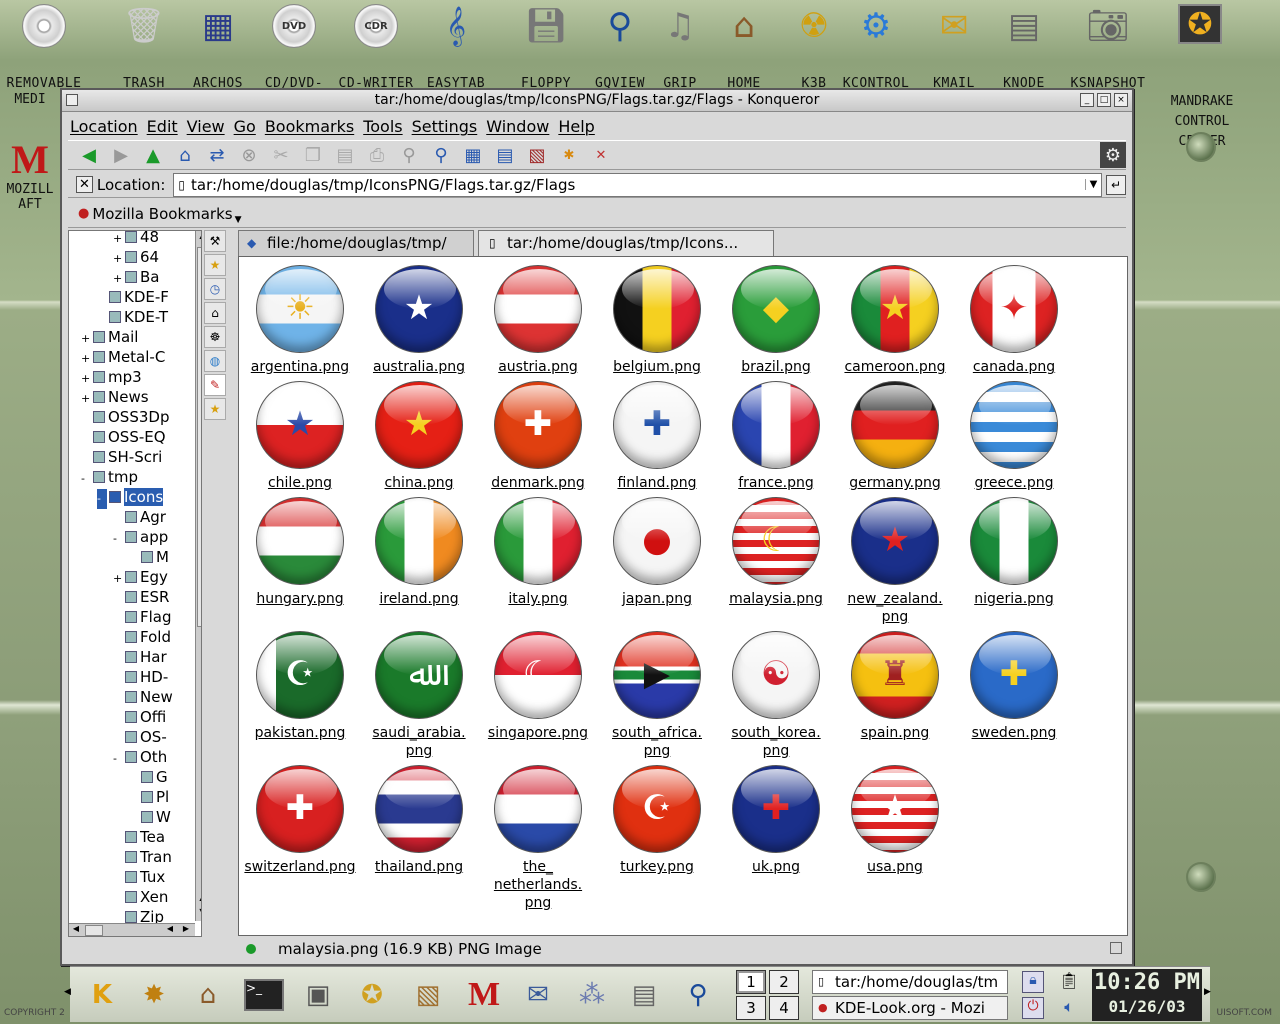 The image size is (1280, 1024). What do you see at coordinates (139, 517) in the screenshot?
I see `tree-item: Agr` at bounding box center [139, 517].